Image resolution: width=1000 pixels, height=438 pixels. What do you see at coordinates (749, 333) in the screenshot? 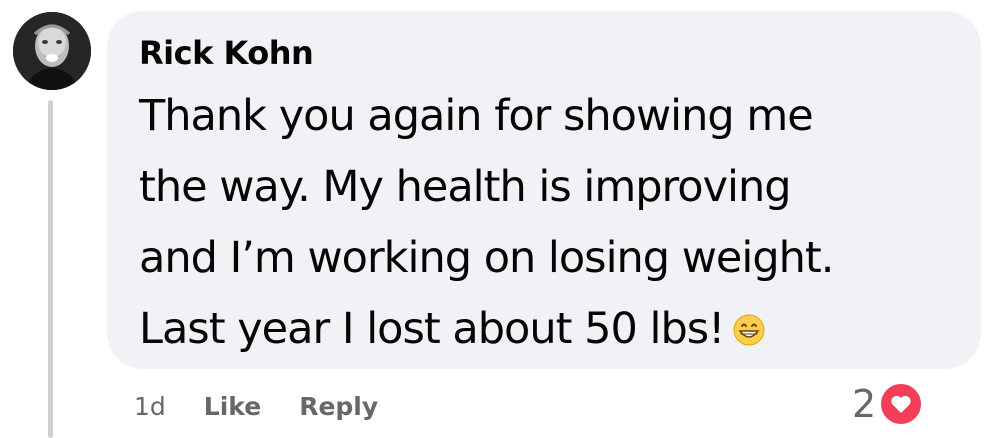
I see `grinning-face-icon` at bounding box center [749, 333].